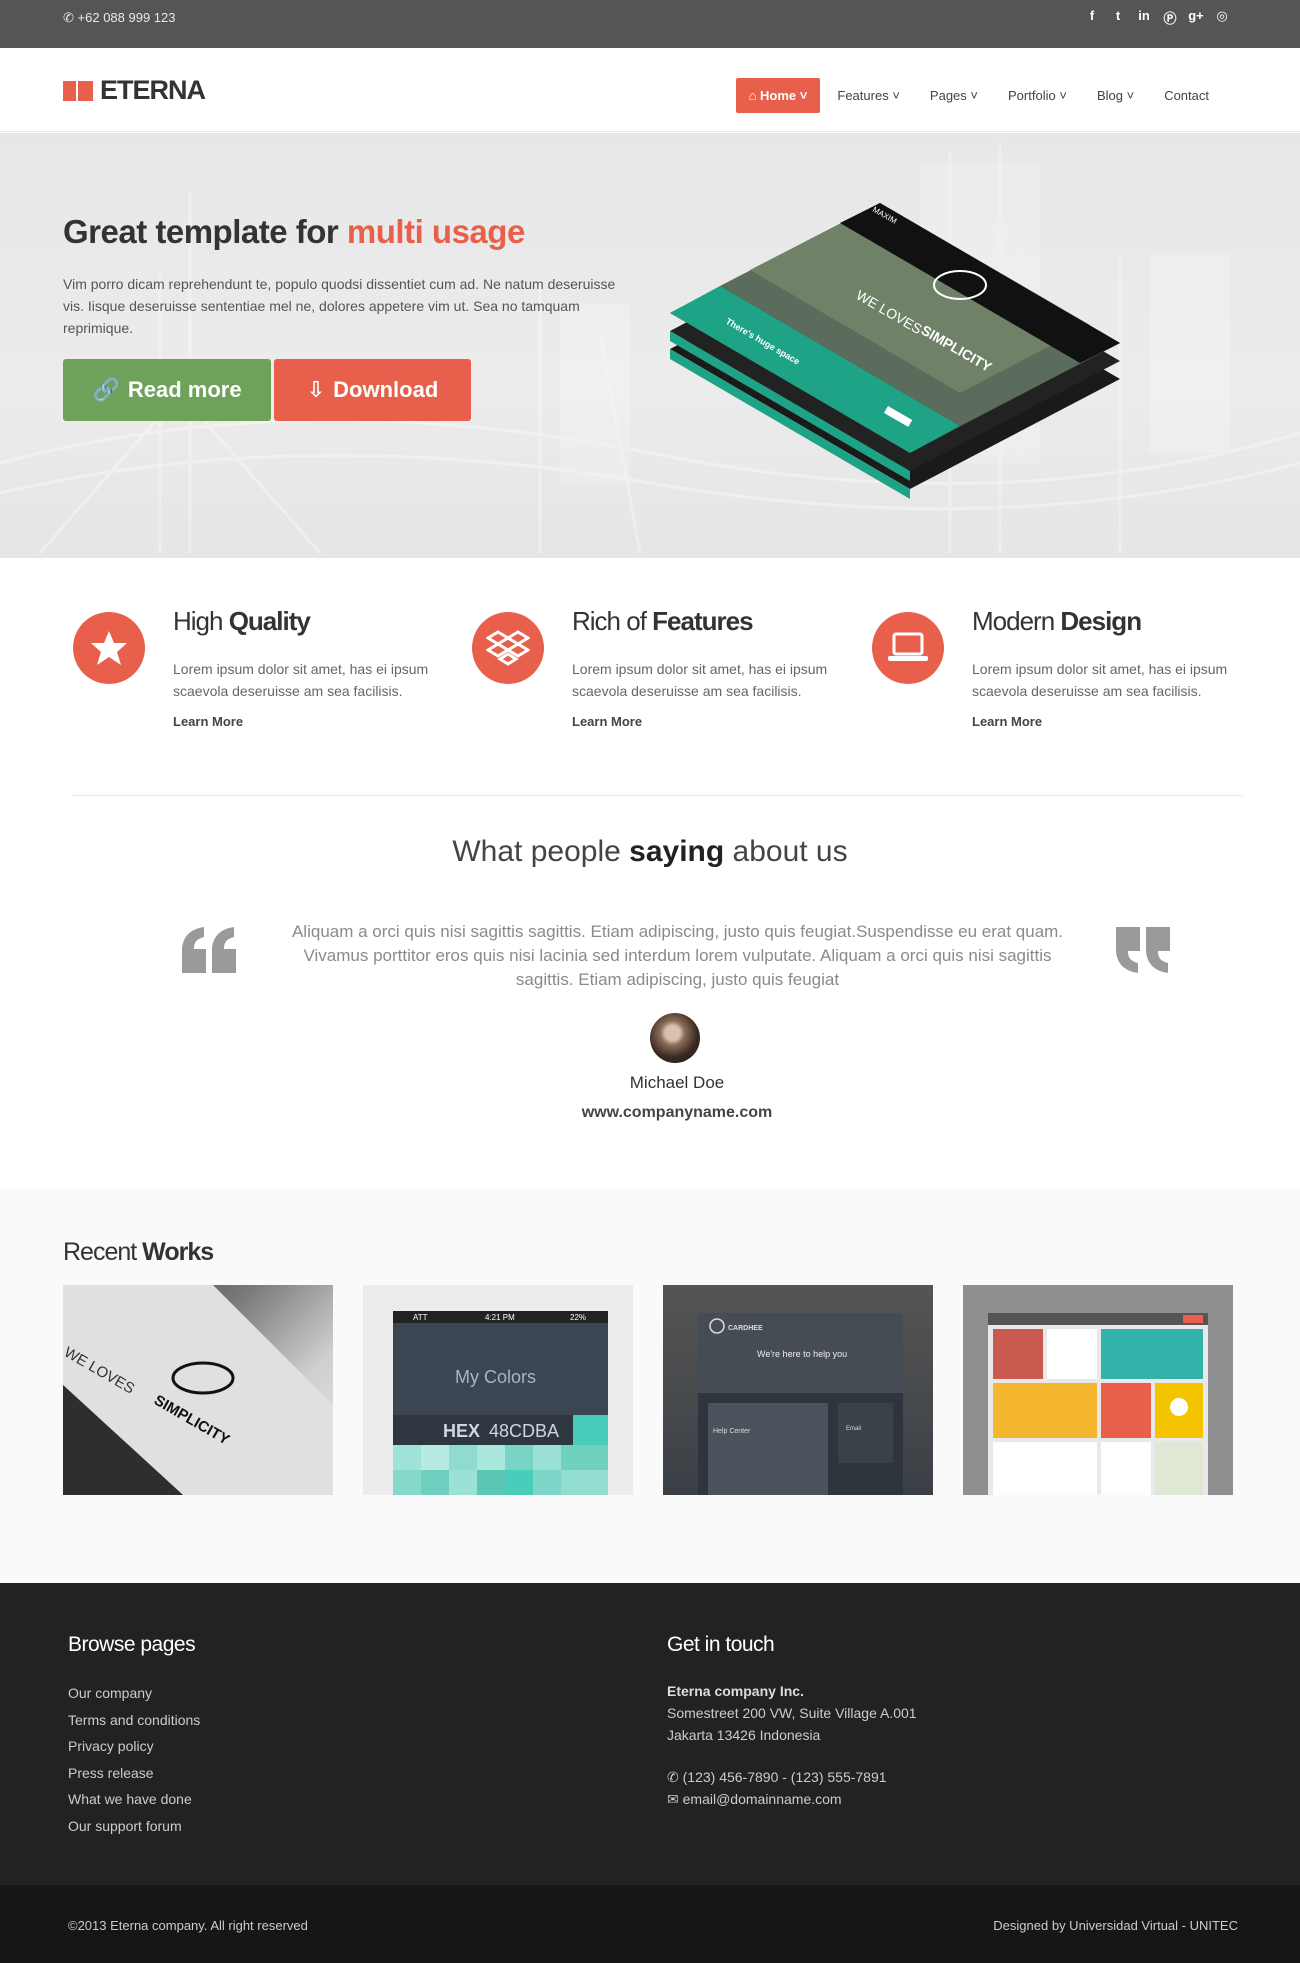  What do you see at coordinates (134, 1773) in the screenshot?
I see `footer-link: Press release` at bounding box center [134, 1773].